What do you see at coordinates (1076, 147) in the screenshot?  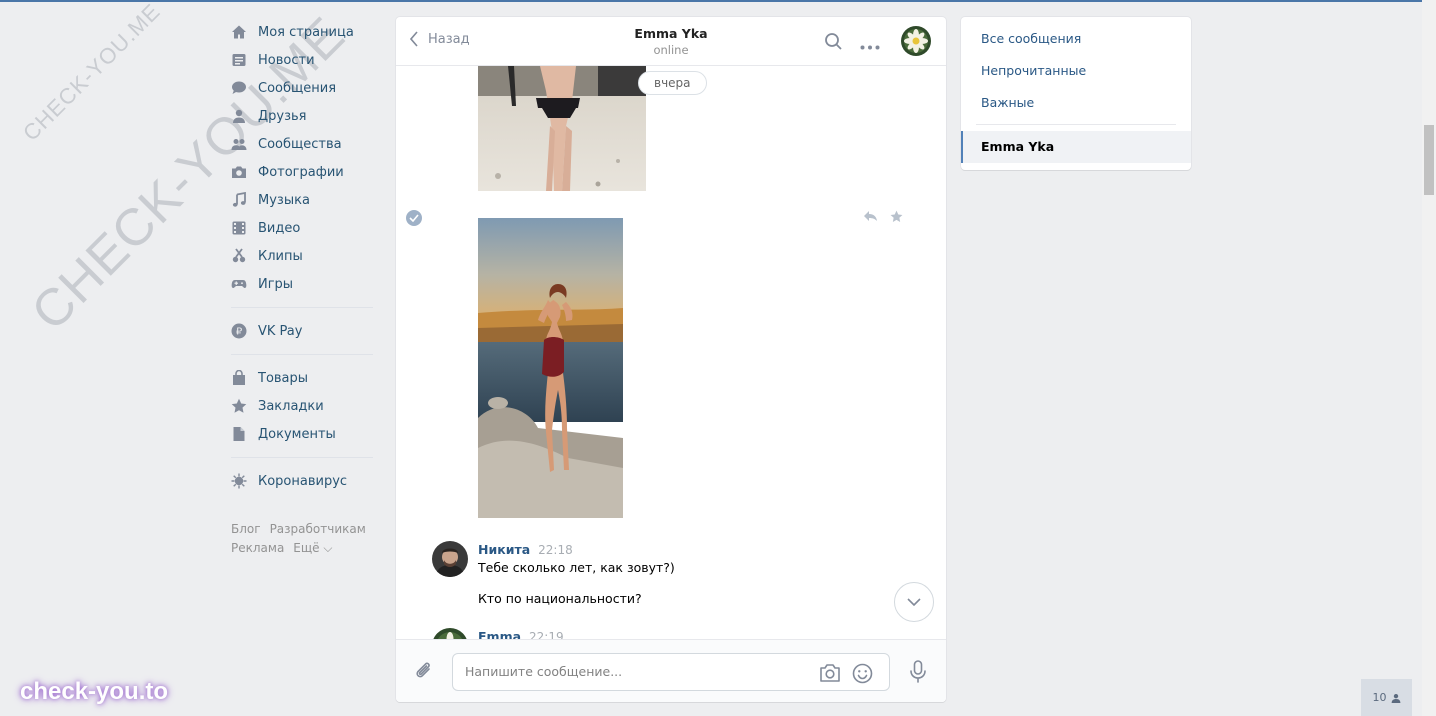 I see `active-conversation: Emma Yka` at bounding box center [1076, 147].